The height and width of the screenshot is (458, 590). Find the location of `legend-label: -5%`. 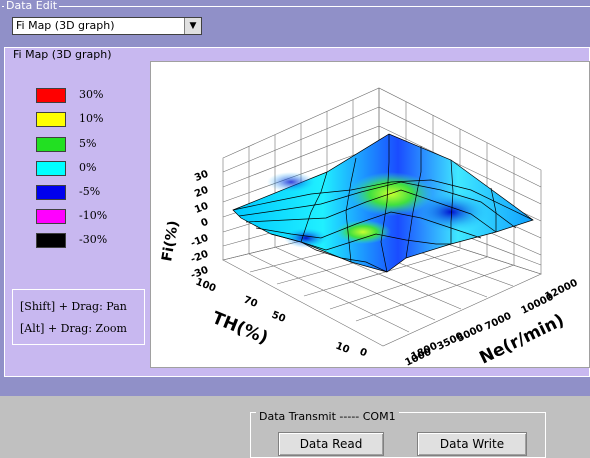

legend-label: -5% is located at coordinates (90, 191).